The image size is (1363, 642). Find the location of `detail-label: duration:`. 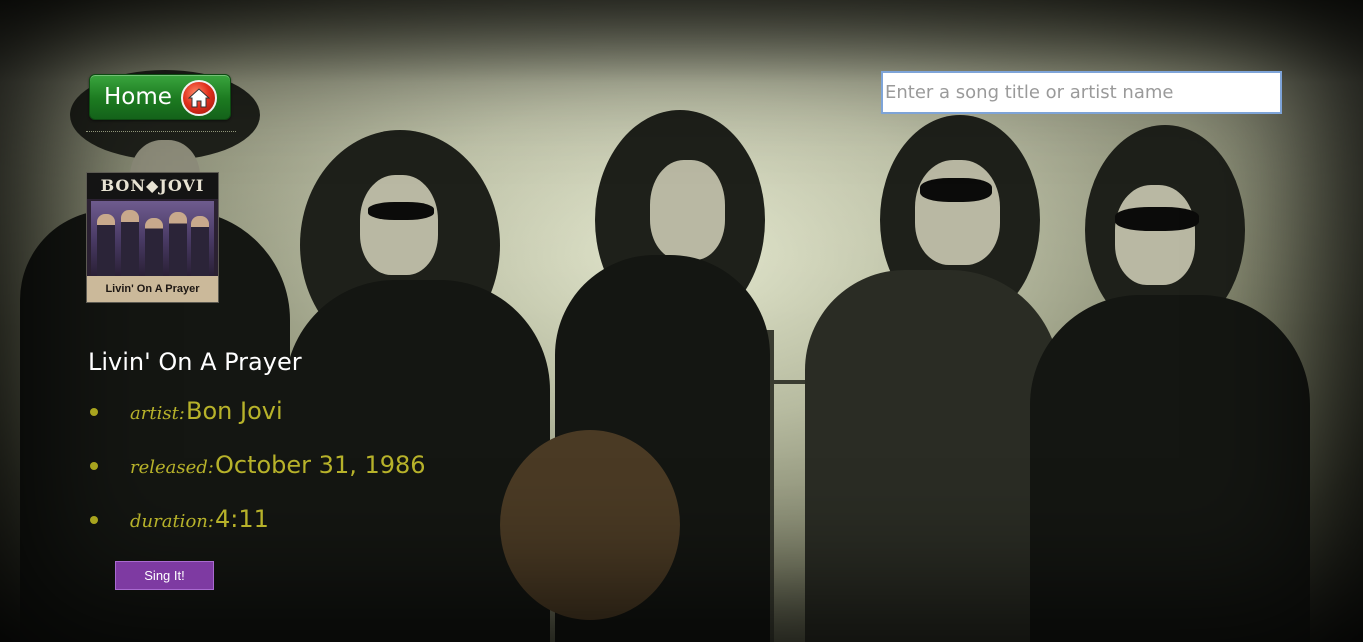

detail-label: duration: is located at coordinates (172, 521).